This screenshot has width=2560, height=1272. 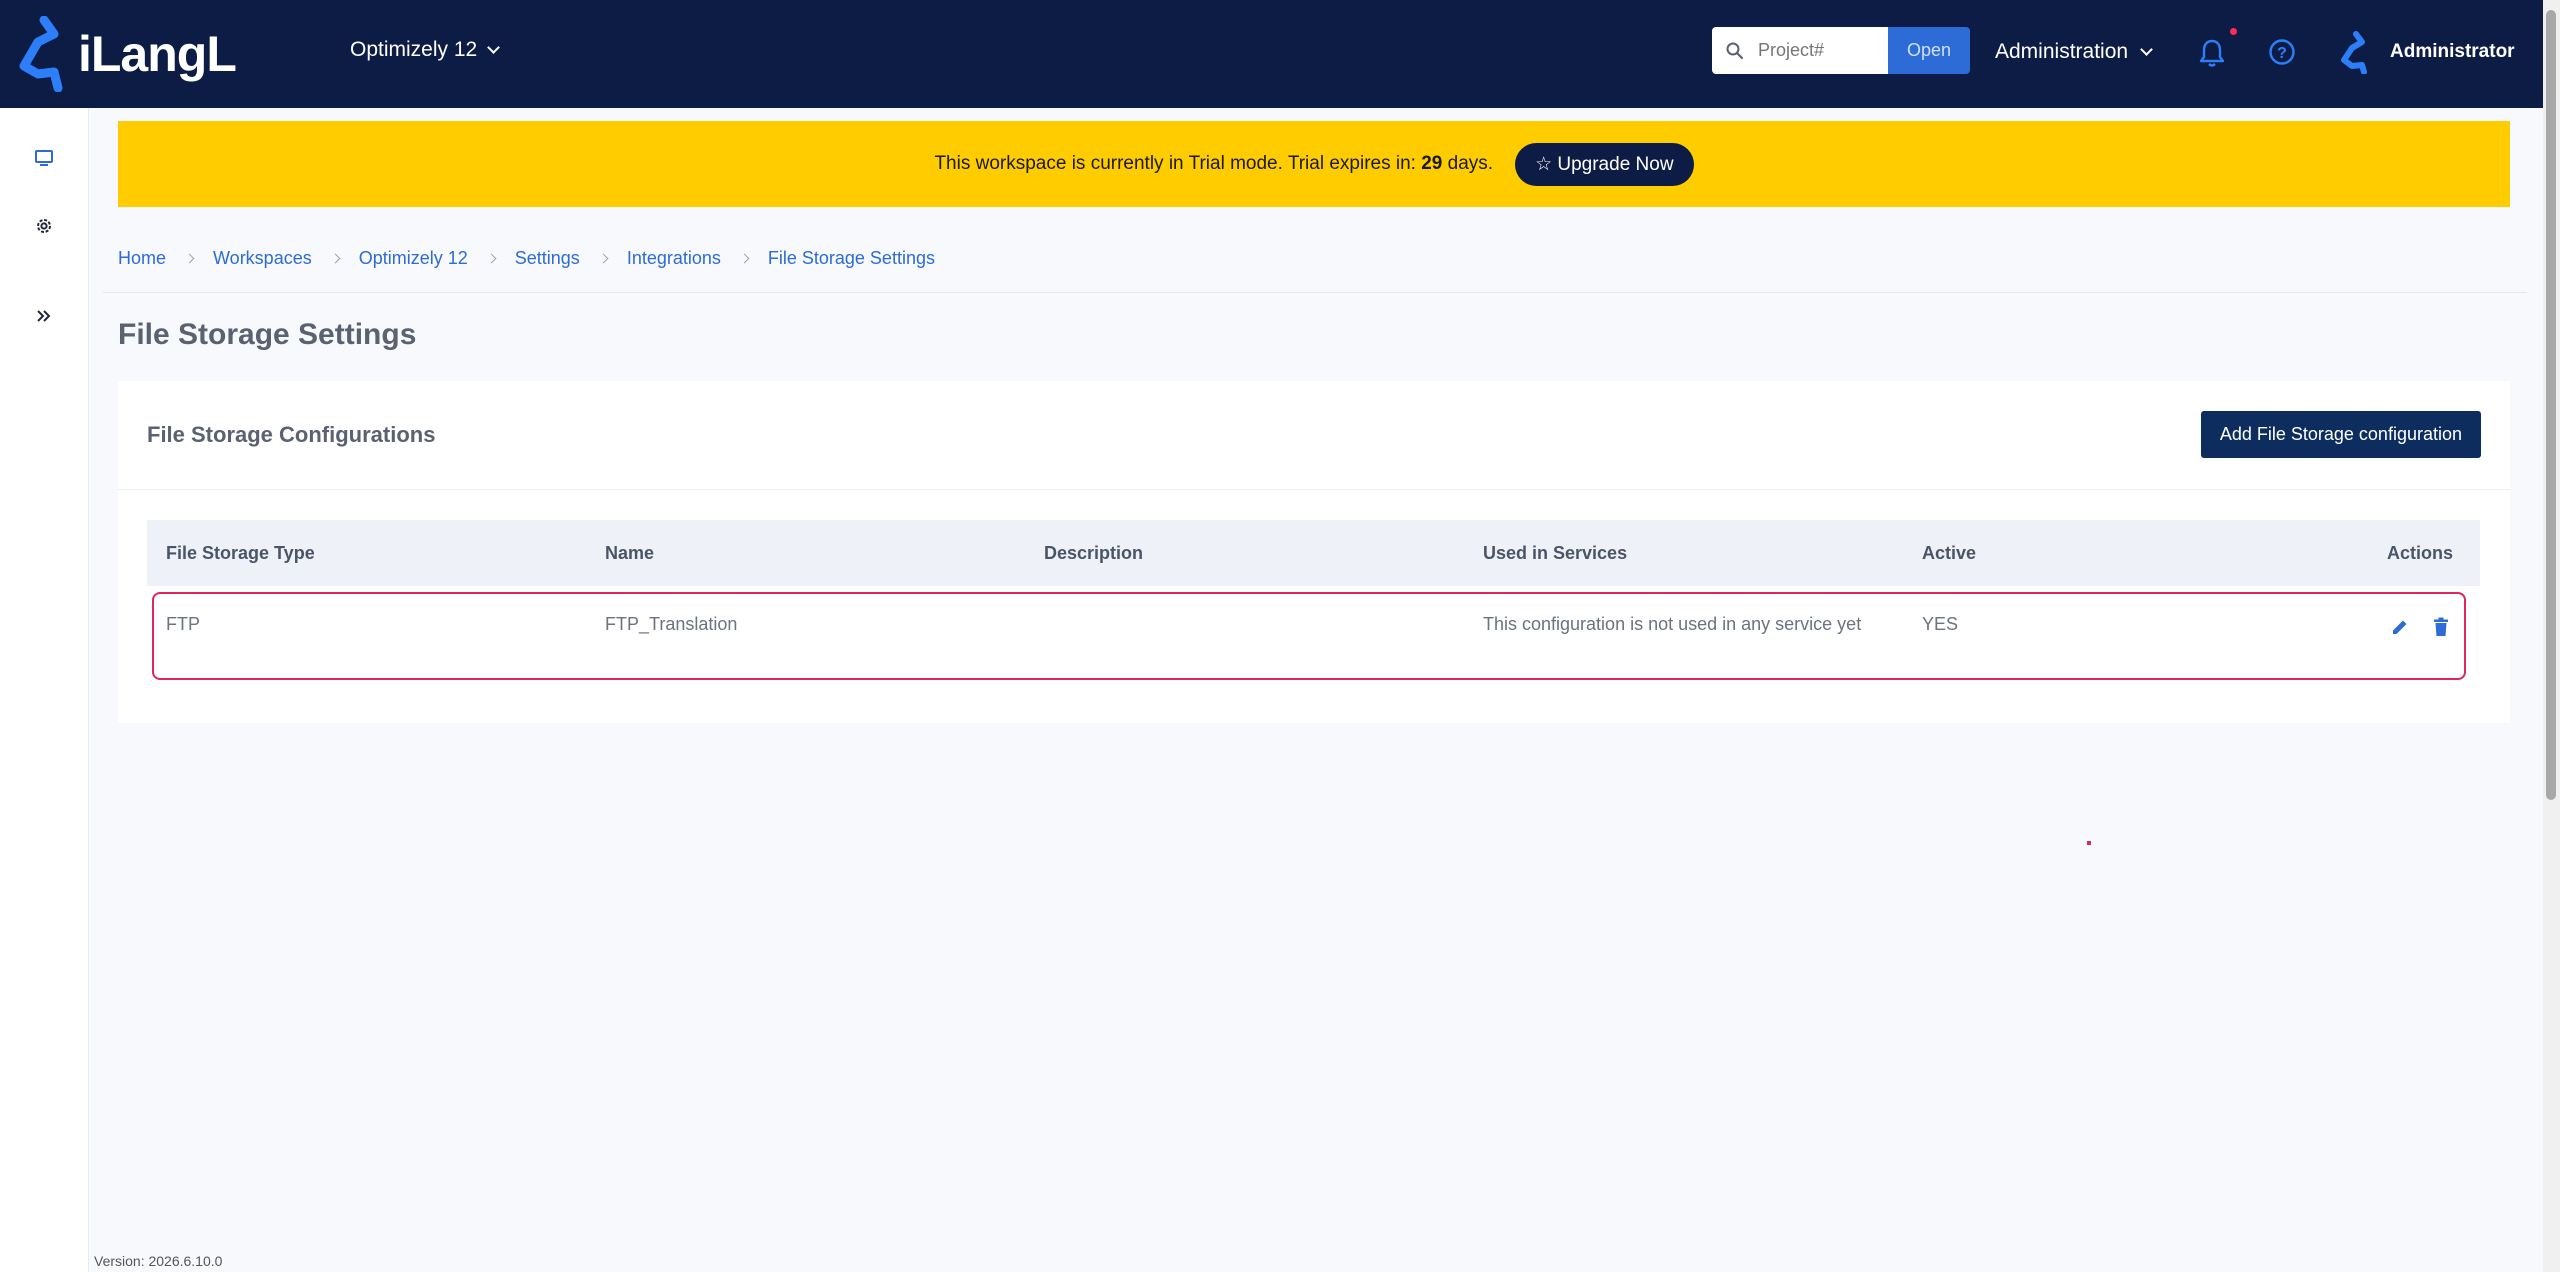 I want to click on logo-text: iLangL, so click(x=157, y=54).